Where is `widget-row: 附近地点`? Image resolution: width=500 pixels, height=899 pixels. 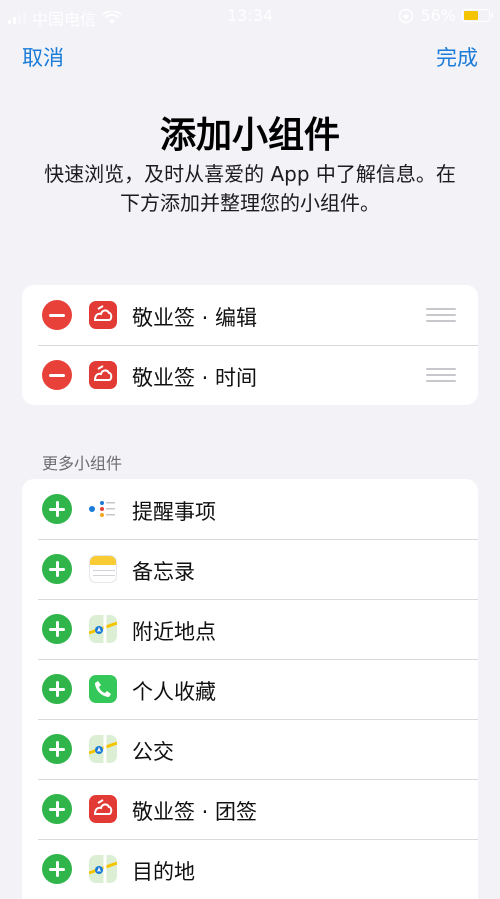
widget-row: 附近地点 is located at coordinates (250, 629).